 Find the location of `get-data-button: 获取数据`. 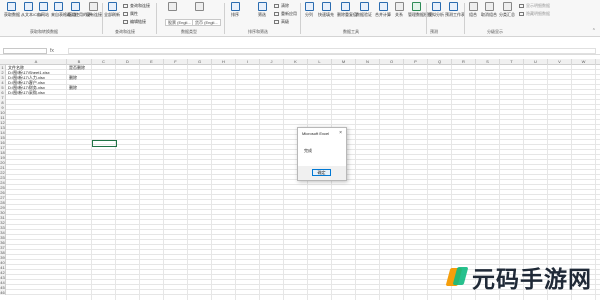

get-data-button: 获取数据 is located at coordinates (12, 9).